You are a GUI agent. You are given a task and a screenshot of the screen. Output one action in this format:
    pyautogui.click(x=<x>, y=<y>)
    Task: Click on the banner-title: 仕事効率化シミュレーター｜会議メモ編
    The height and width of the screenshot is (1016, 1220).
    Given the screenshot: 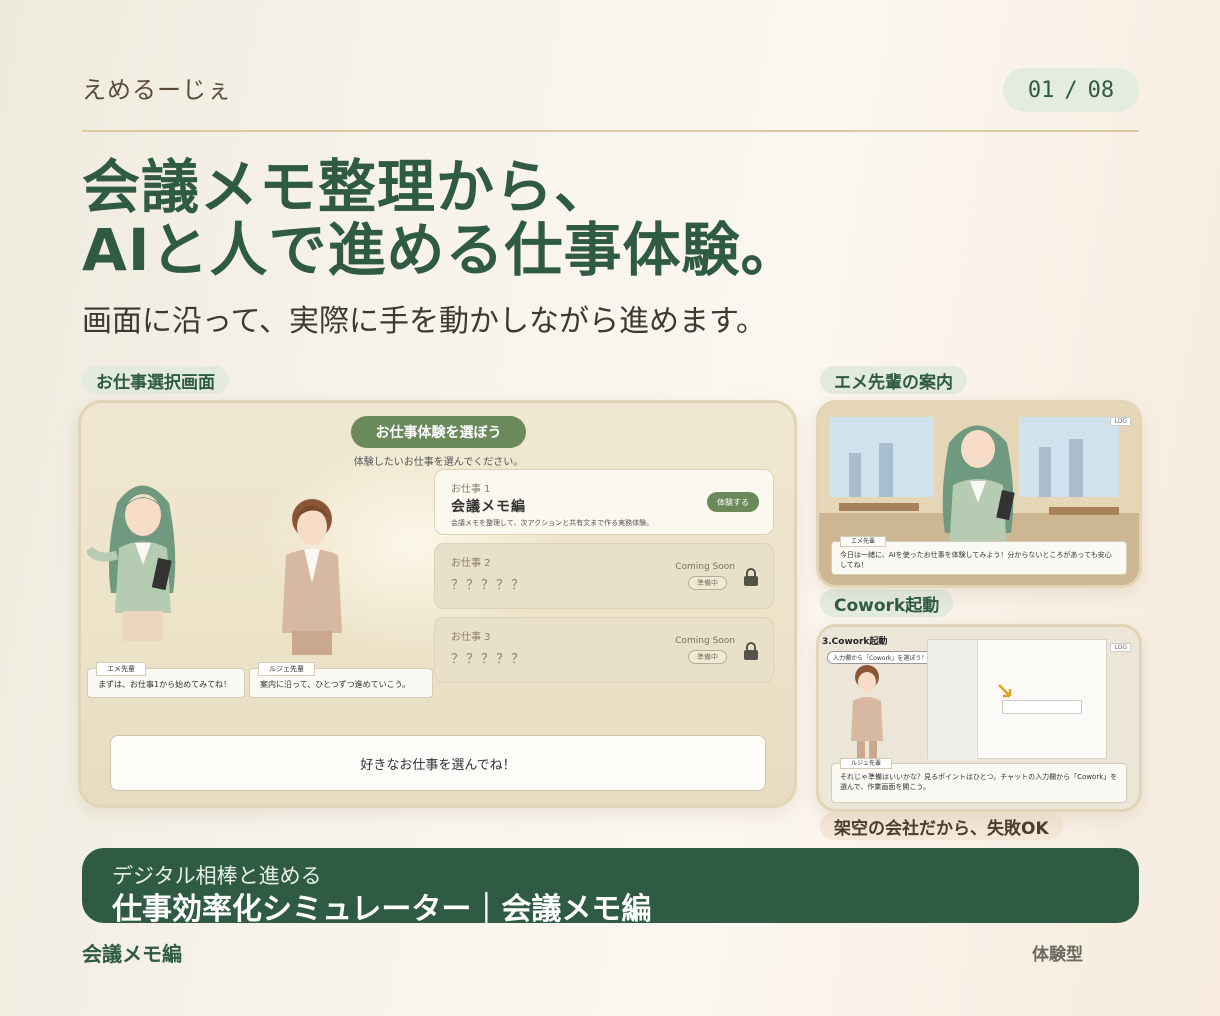 What is the action you would take?
    pyautogui.click(x=382, y=909)
    